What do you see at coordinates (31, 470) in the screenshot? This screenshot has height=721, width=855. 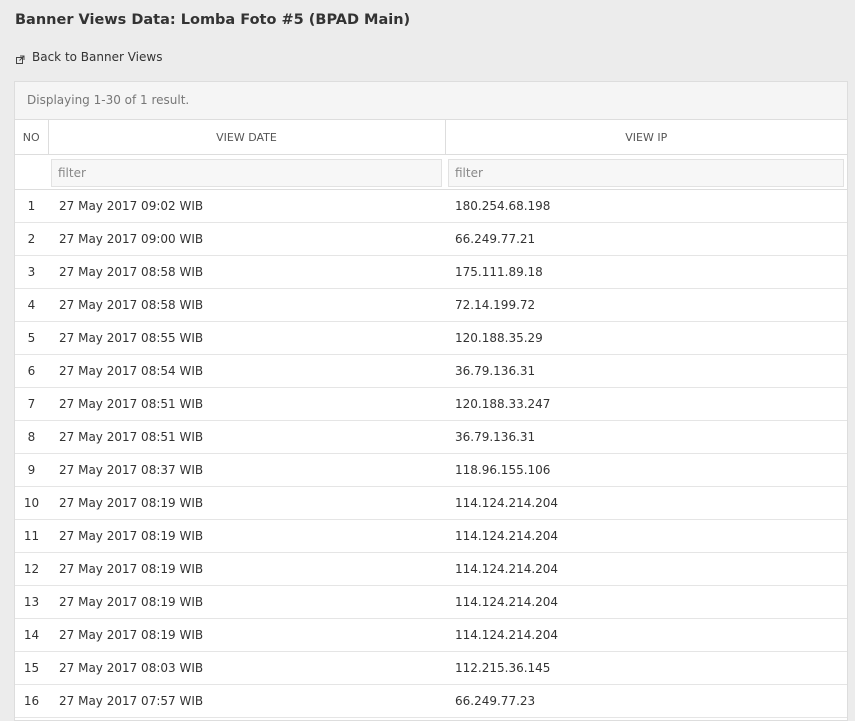 I see `cell-no: 9` at bounding box center [31, 470].